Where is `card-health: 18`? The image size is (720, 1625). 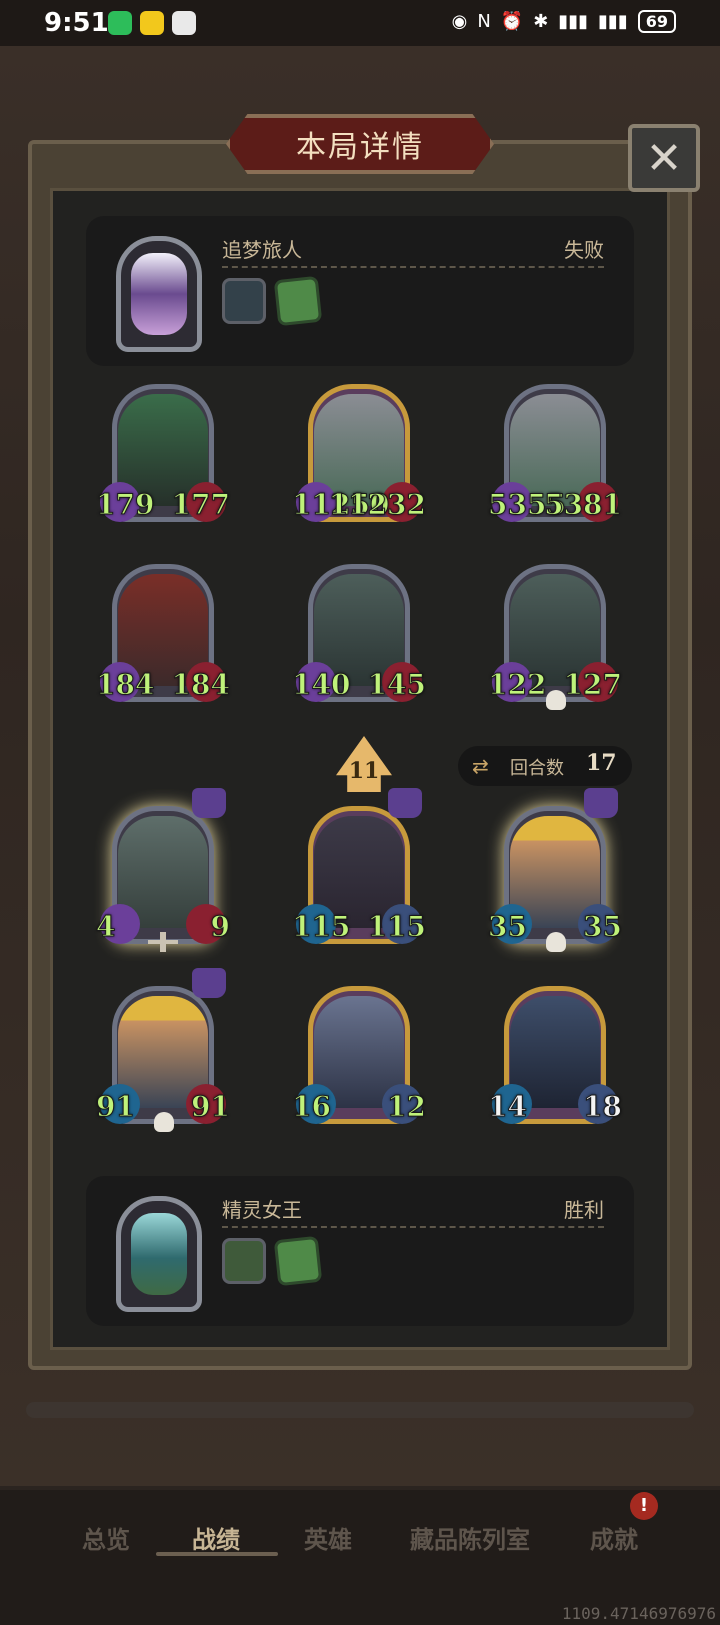 card-health: 18 is located at coordinates (603, 1107).